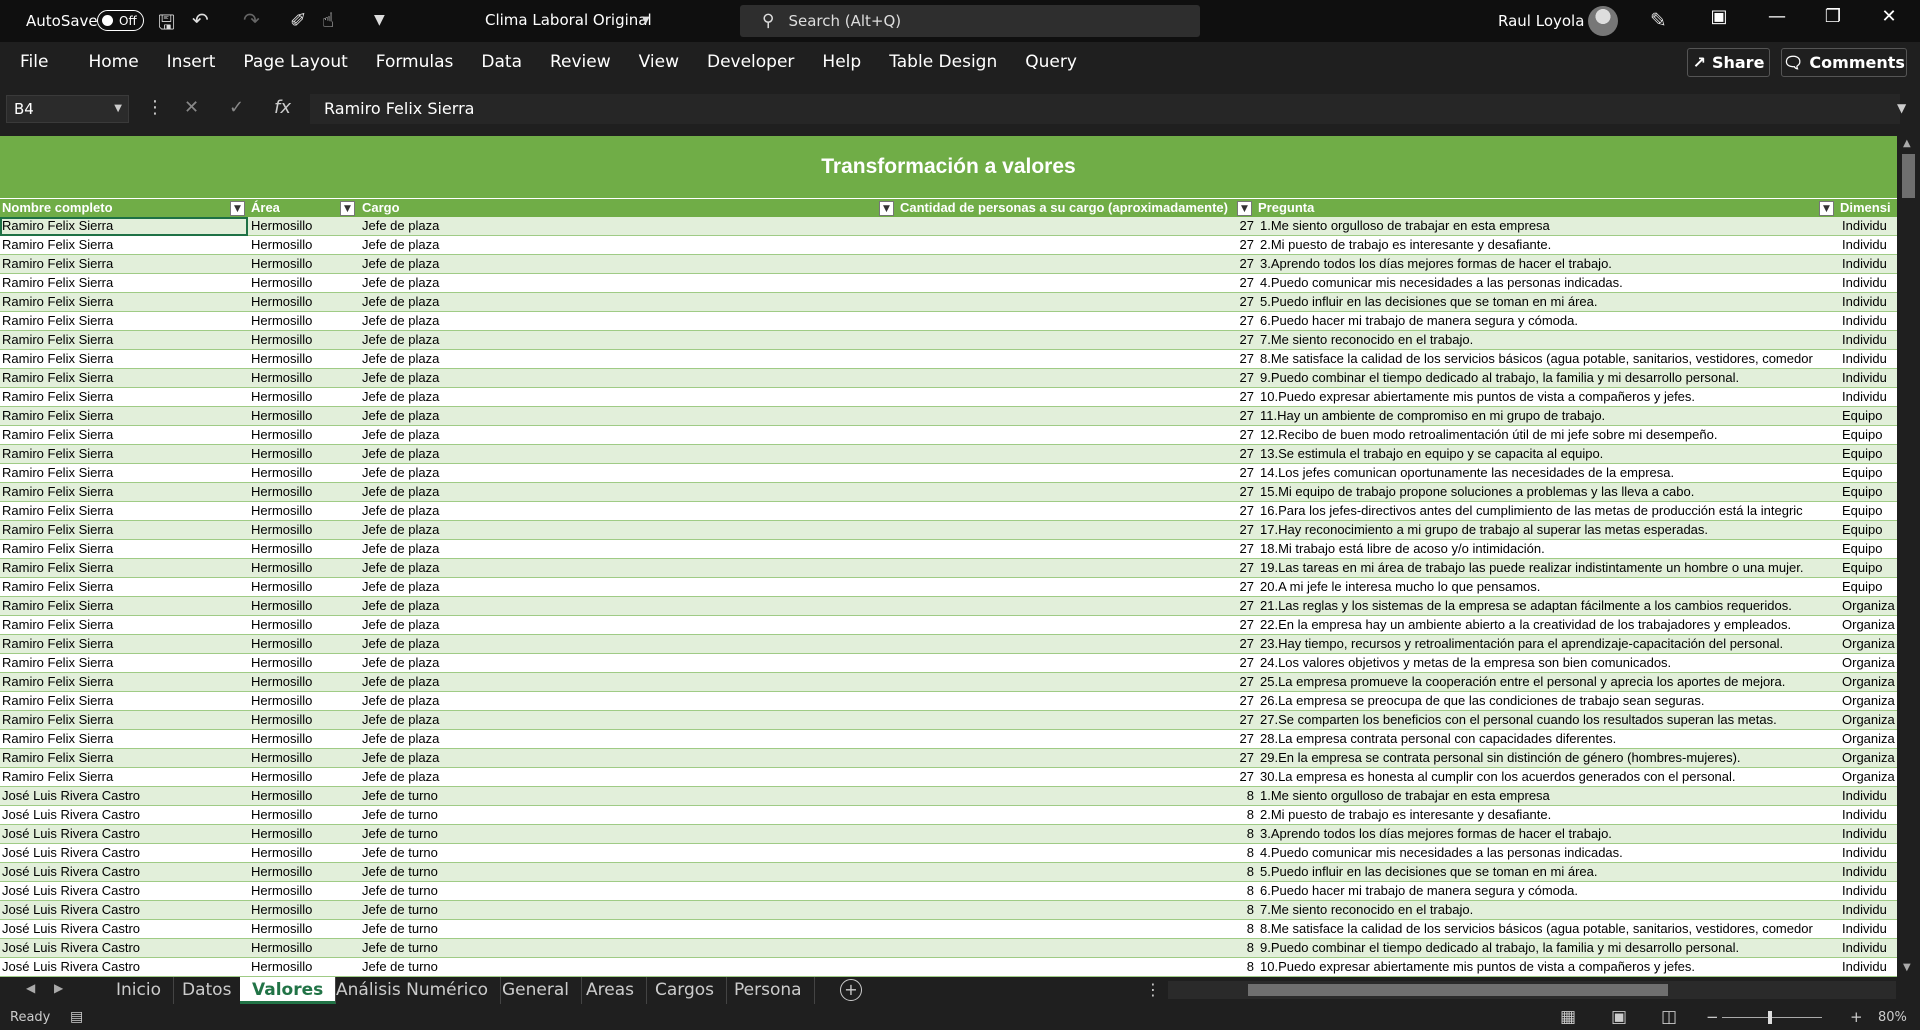  I want to click on menu-developer: Developer, so click(750, 62).